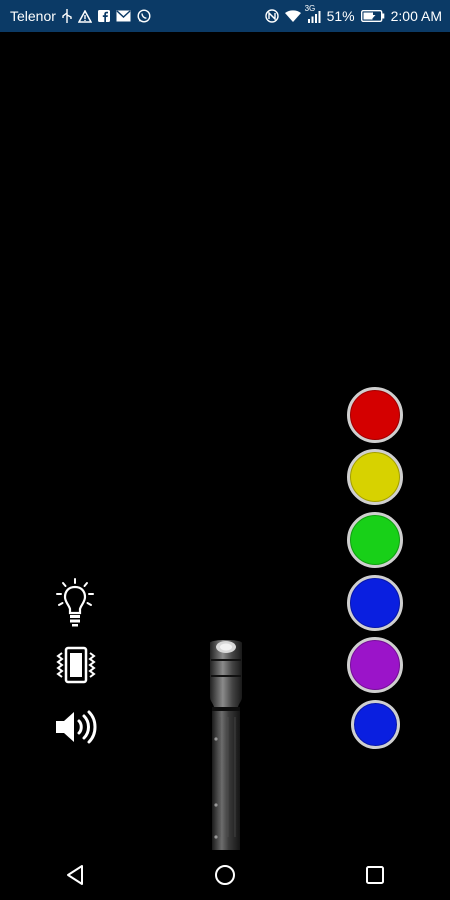  What do you see at coordinates (375, 540) in the screenshot?
I see `color-green-button` at bounding box center [375, 540].